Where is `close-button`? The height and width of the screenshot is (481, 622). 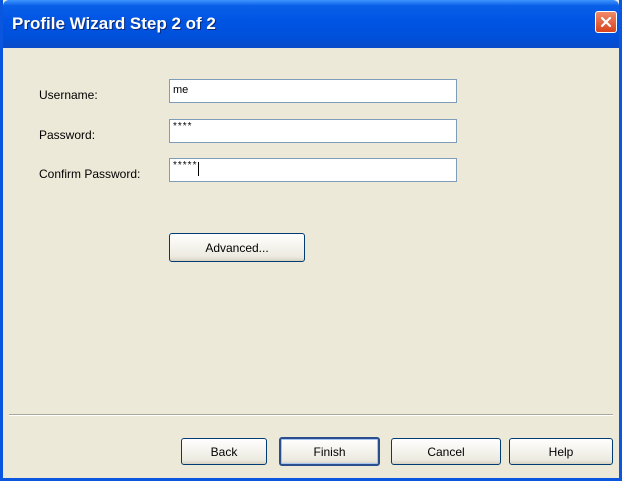 close-button is located at coordinates (606, 22).